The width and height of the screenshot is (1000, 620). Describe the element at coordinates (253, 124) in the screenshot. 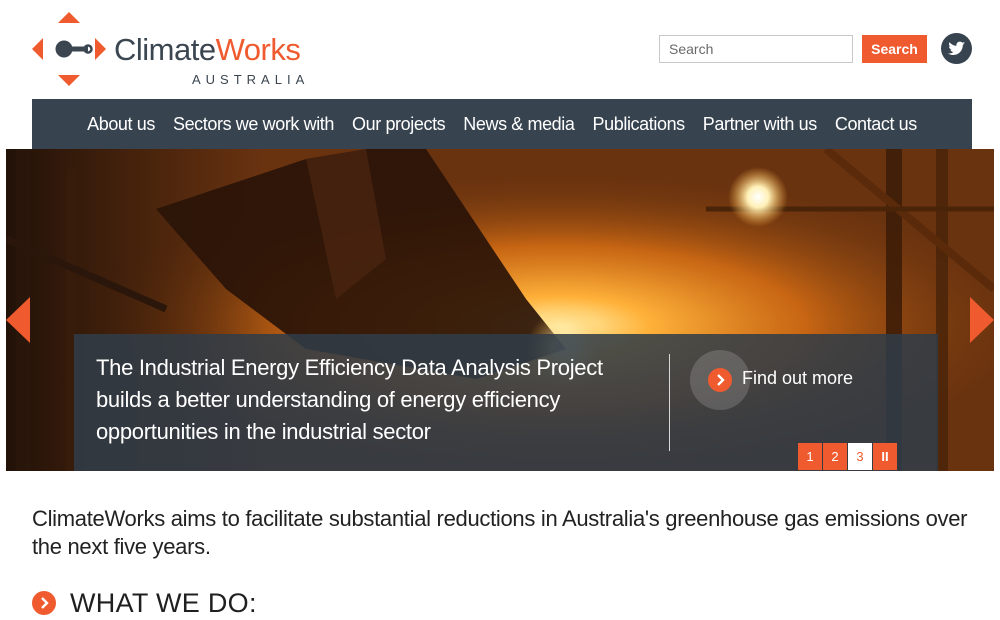

I see `nav-item-sectors: Sectors we work with` at that location.